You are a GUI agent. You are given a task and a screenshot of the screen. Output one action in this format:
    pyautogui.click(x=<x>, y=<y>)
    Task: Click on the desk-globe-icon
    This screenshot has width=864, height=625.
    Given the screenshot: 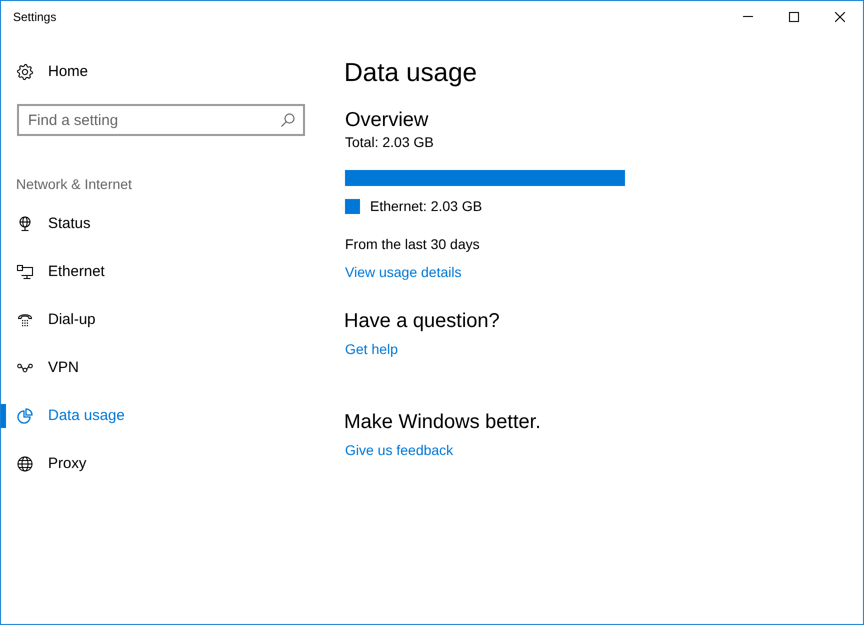 What is the action you would take?
    pyautogui.click(x=25, y=224)
    